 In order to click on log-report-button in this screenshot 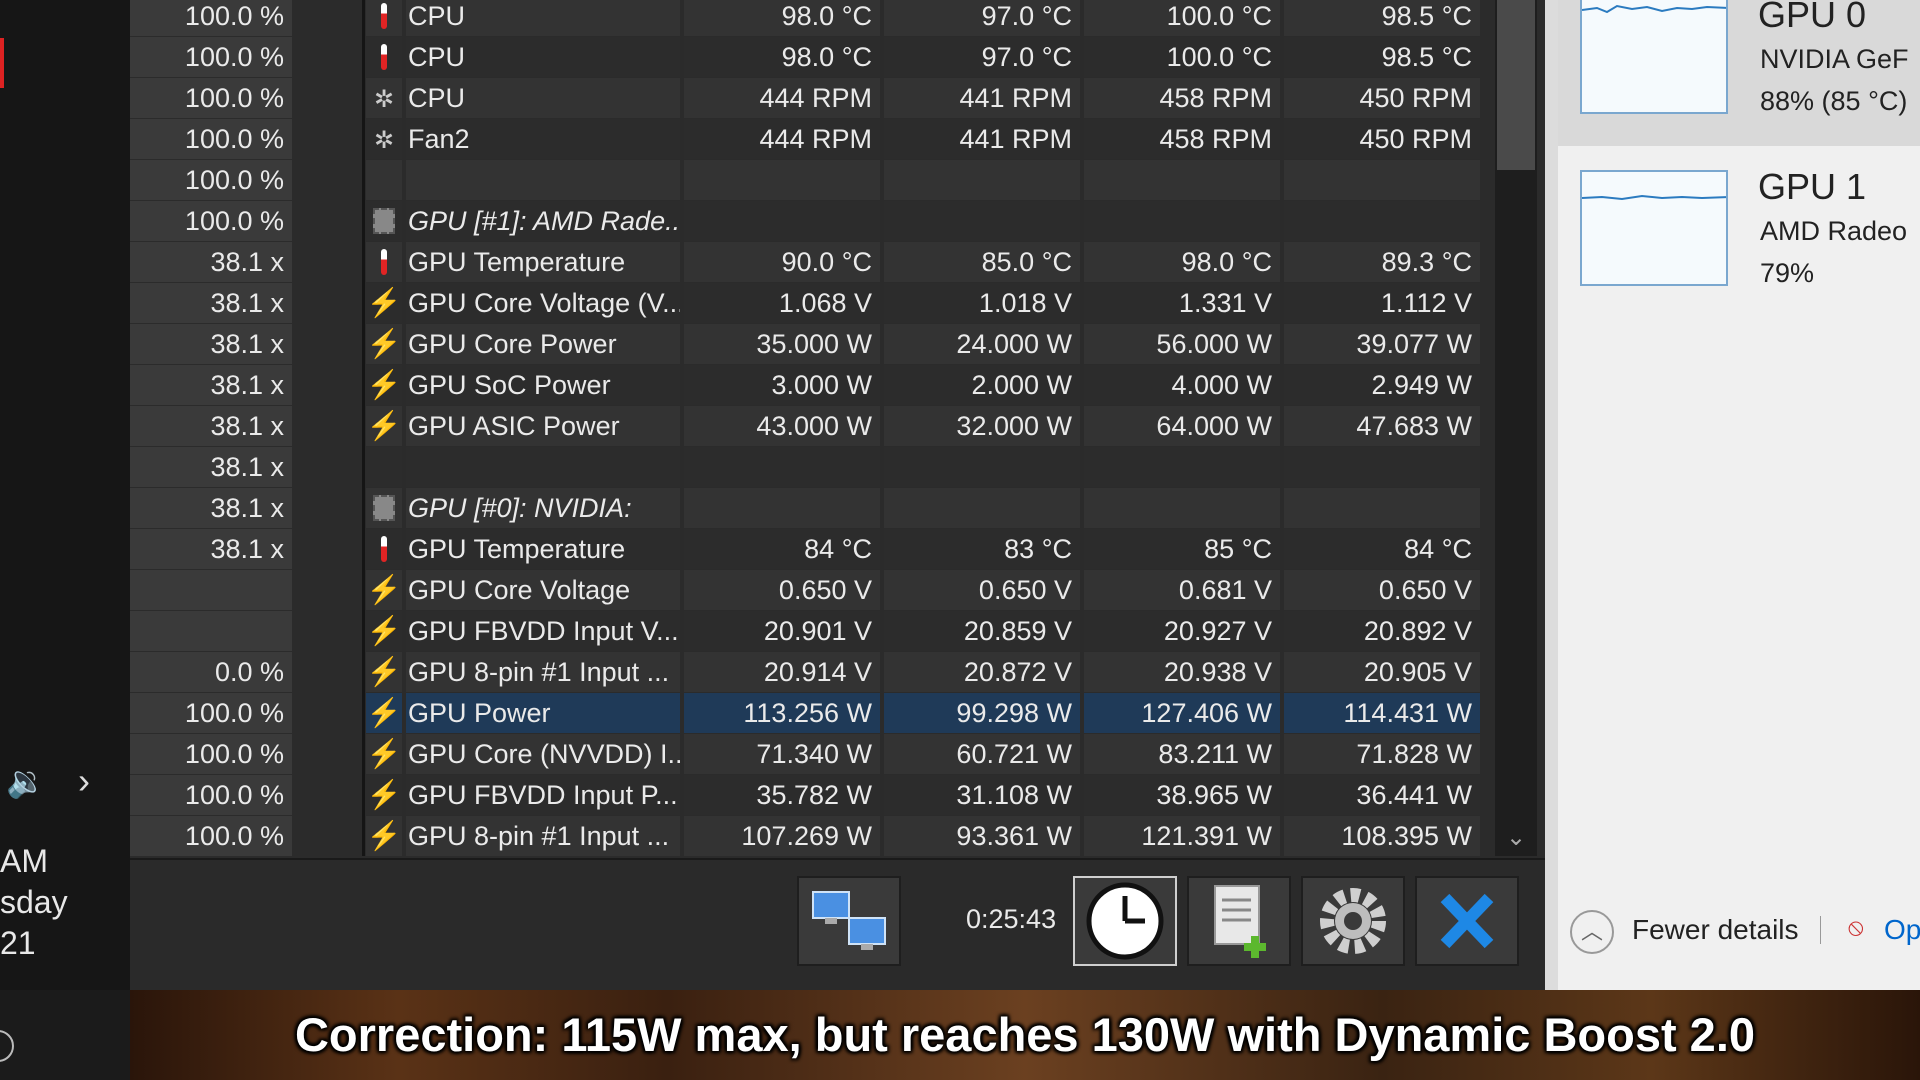, I will do `click(1239, 921)`.